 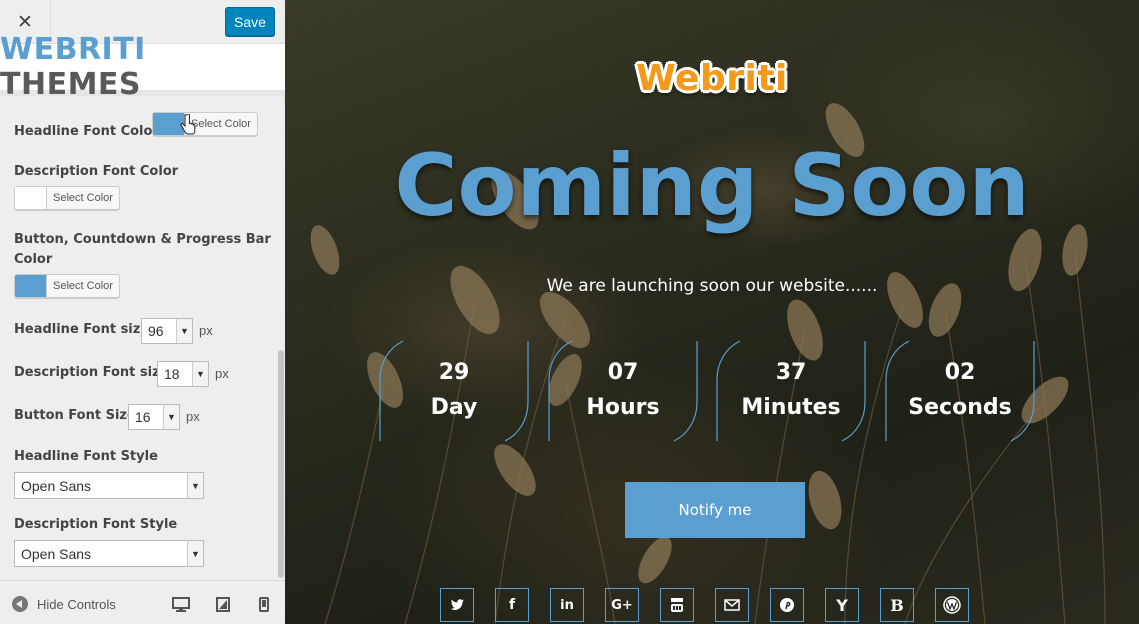 What do you see at coordinates (454, 407) in the screenshot?
I see `countdown-label: Day` at bounding box center [454, 407].